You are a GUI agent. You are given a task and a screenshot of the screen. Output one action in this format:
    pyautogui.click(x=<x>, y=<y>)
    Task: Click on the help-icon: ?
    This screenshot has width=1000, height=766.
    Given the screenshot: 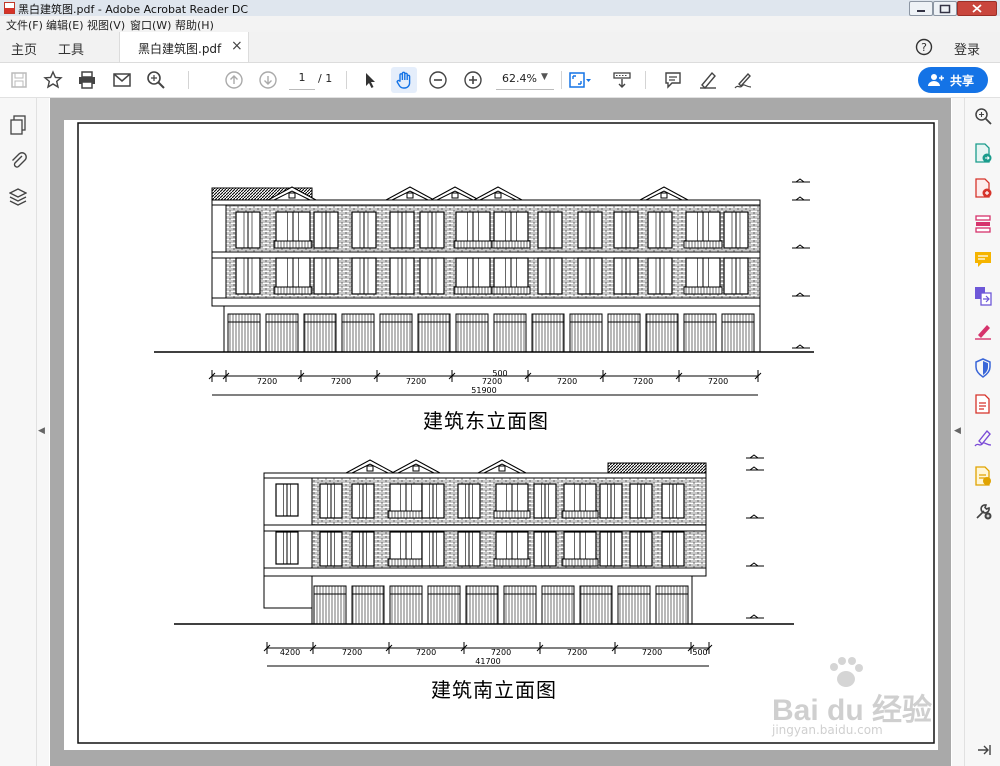 What is the action you would take?
    pyautogui.click(x=924, y=47)
    